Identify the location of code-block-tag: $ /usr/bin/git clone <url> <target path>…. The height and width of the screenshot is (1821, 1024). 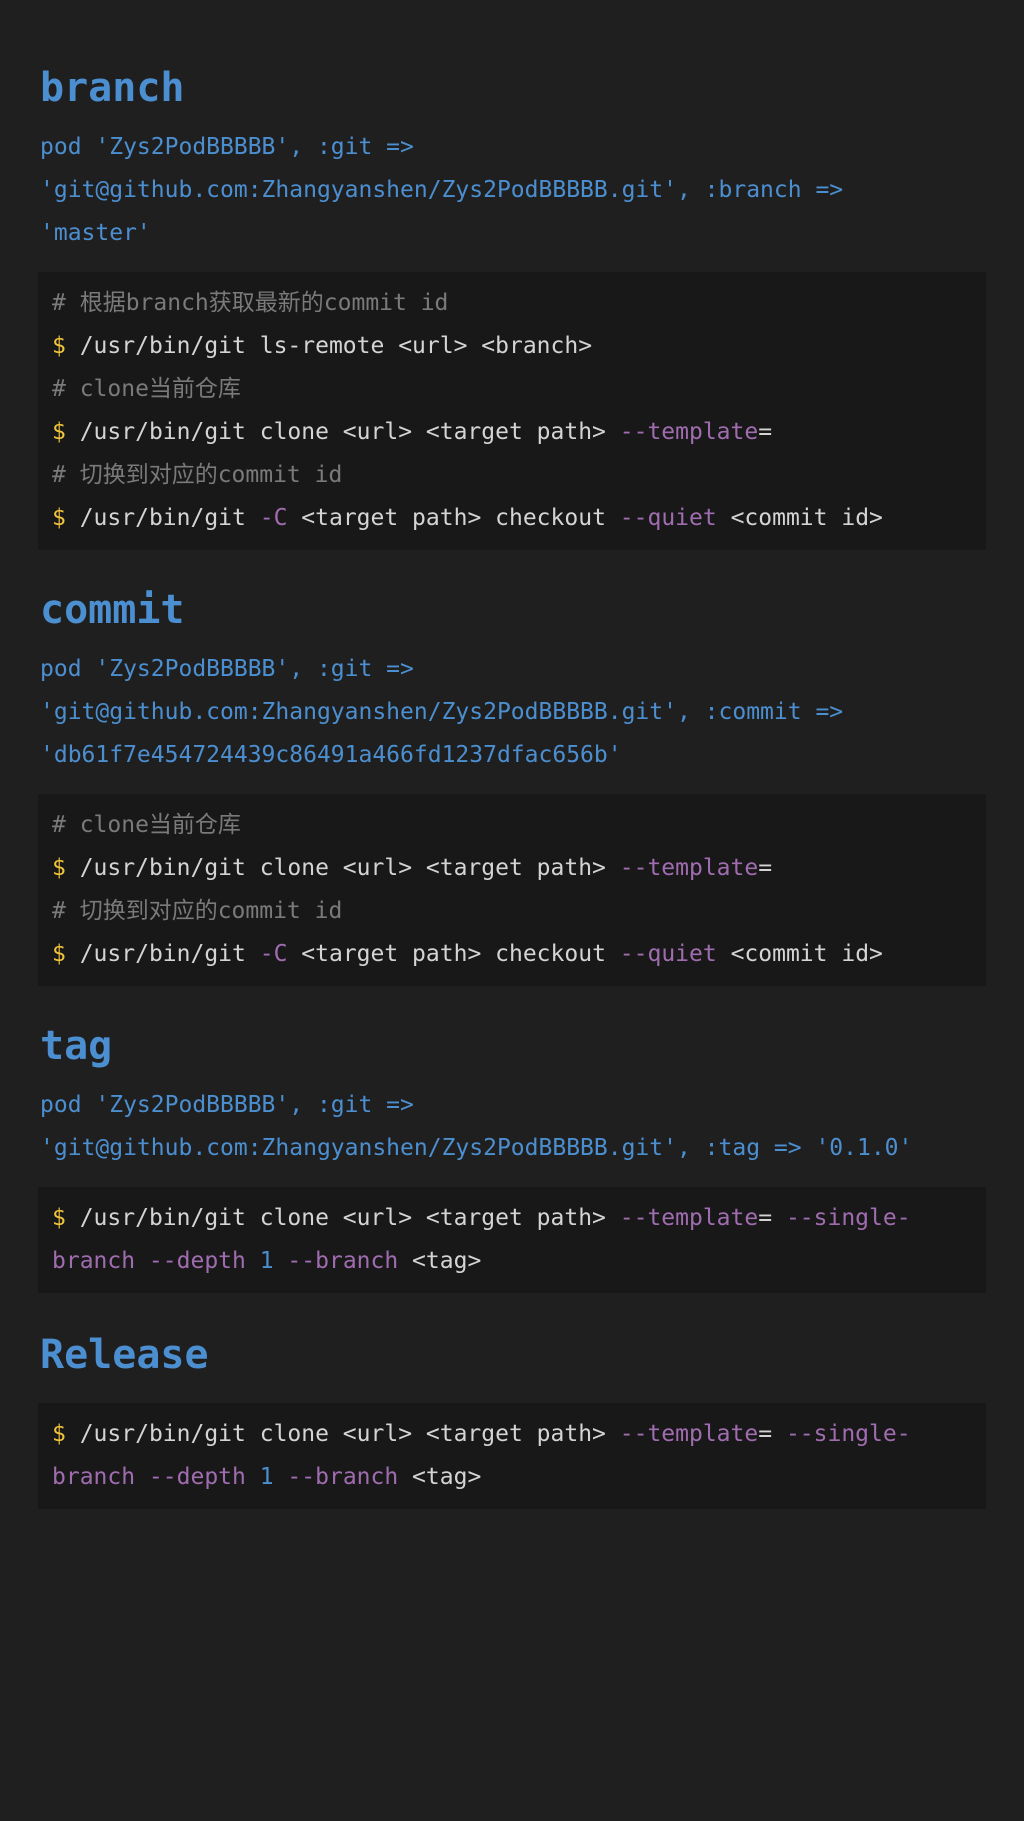
(512, 1240).